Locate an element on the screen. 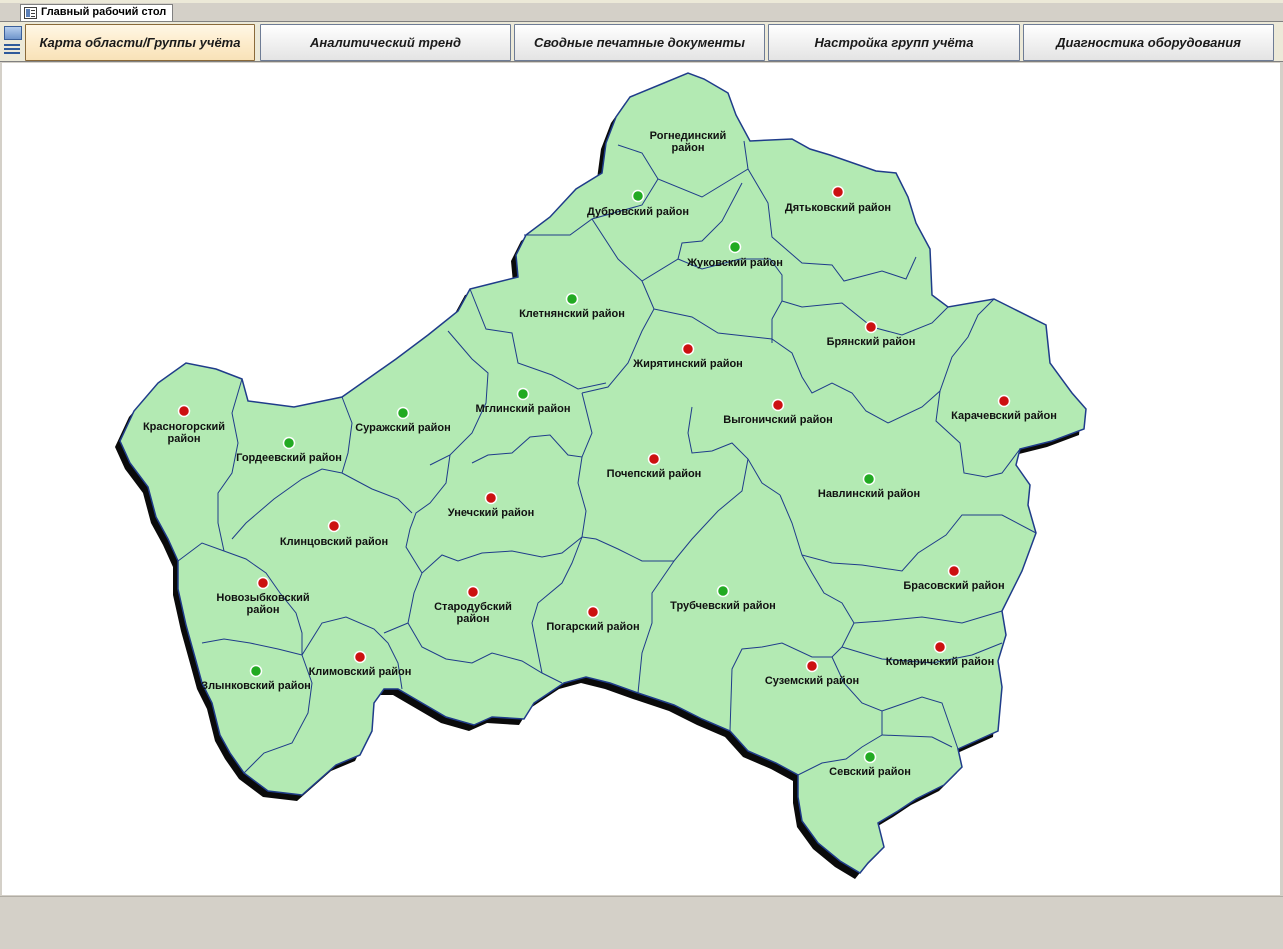 This screenshot has height=949, width=1283. tab-main-desktop: Главный рабочий стол is located at coordinates (97, 12).